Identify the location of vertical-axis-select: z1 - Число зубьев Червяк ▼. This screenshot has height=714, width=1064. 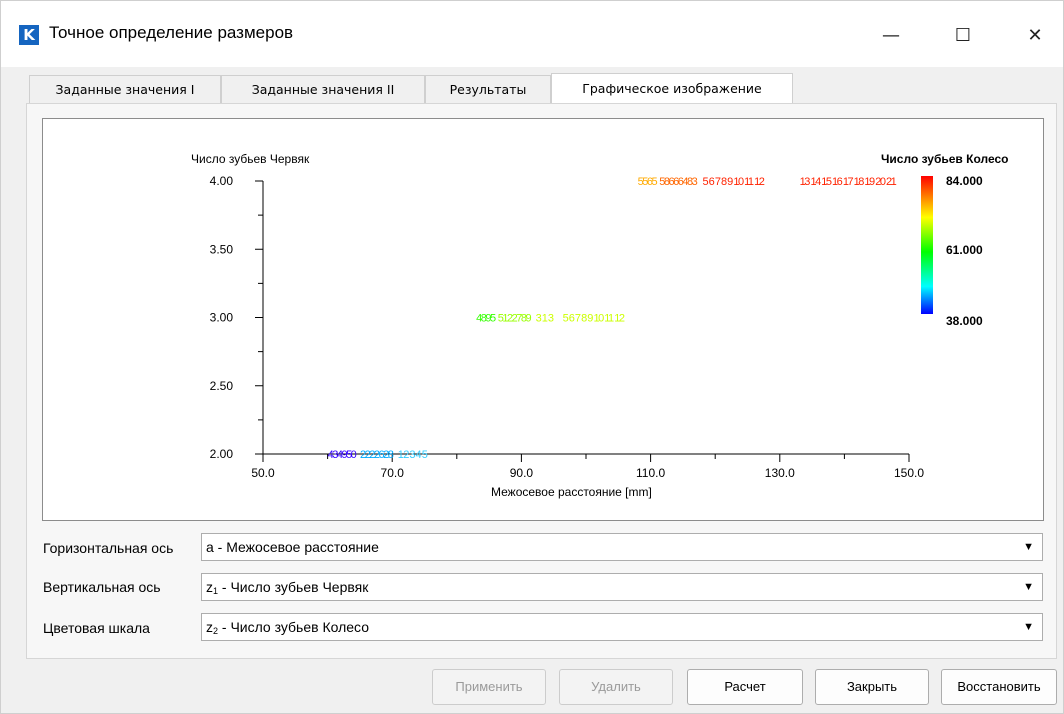
(622, 587).